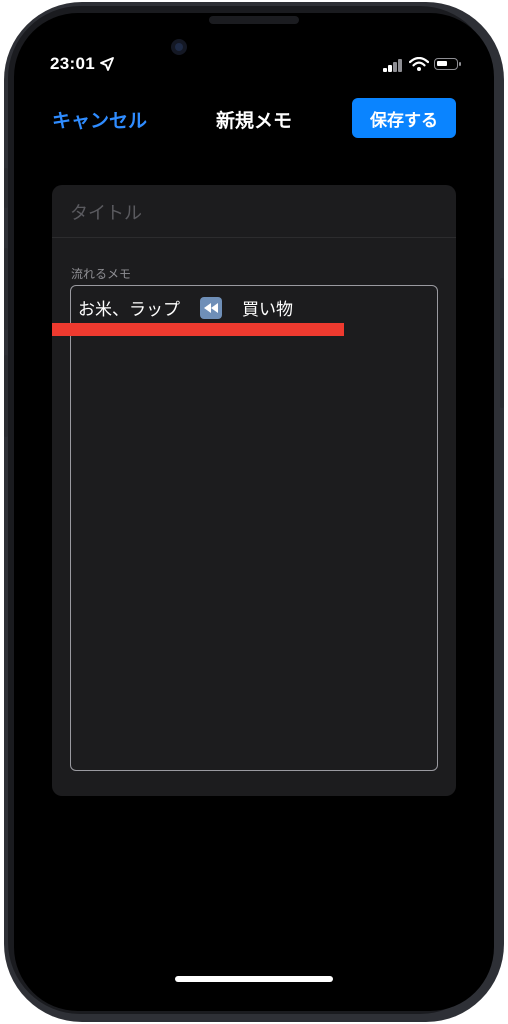  I want to click on power-button, so click(502, 343).